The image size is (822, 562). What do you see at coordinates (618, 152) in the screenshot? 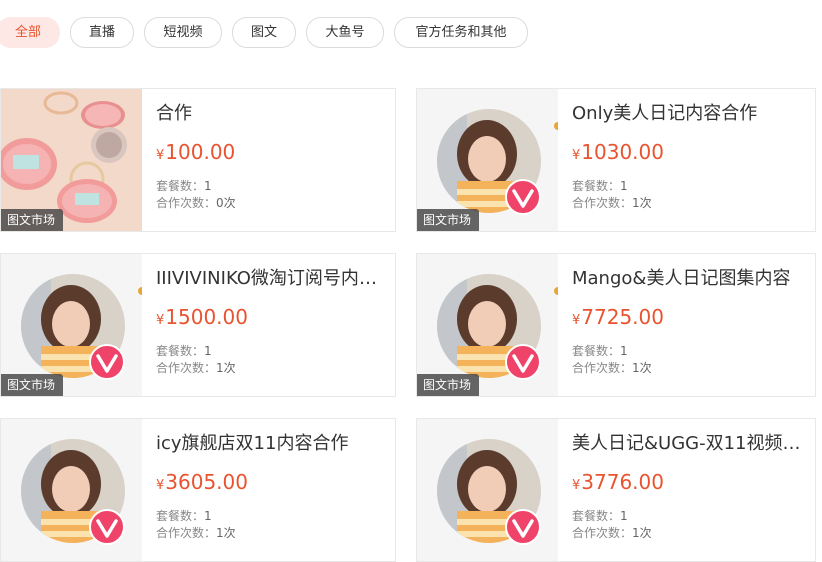
I see `card-price: ¥1030.00` at bounding box center [618, 152].